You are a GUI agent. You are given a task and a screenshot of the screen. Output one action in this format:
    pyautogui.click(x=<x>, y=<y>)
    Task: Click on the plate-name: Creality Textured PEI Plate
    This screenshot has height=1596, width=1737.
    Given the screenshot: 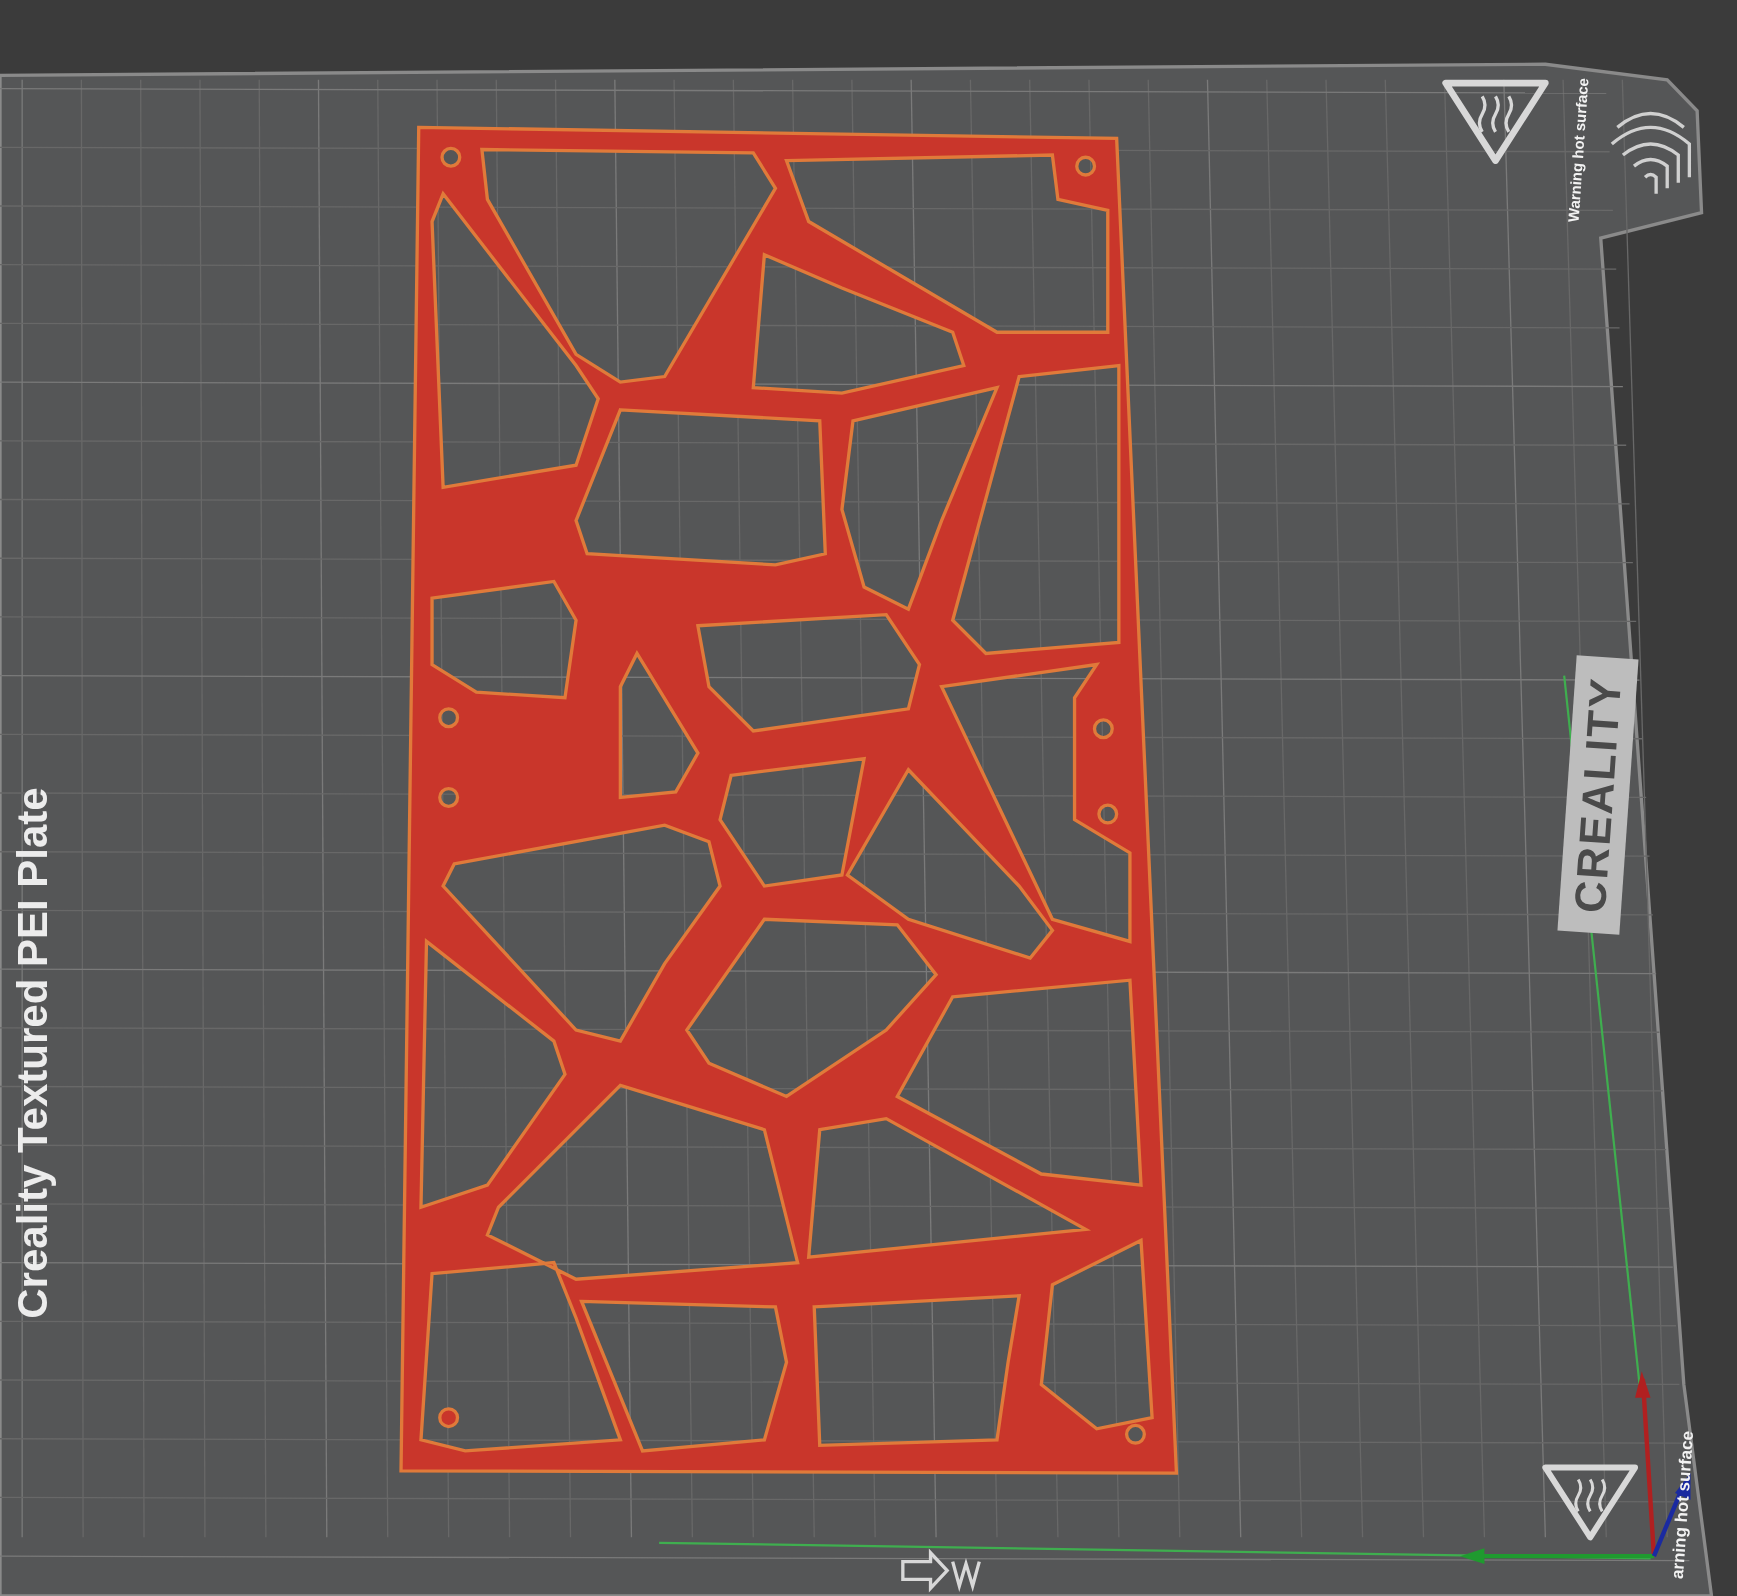 What is the action you would take?
    pyautogui.click(x=33, y=1053)
    